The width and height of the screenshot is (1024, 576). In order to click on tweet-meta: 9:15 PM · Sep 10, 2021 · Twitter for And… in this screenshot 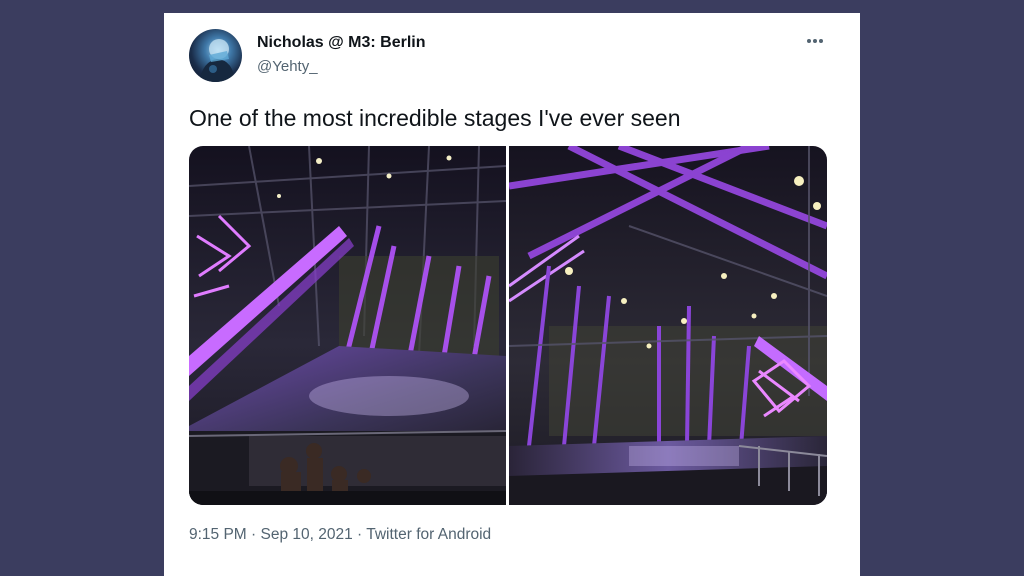, I will do `click(340, 535)`.